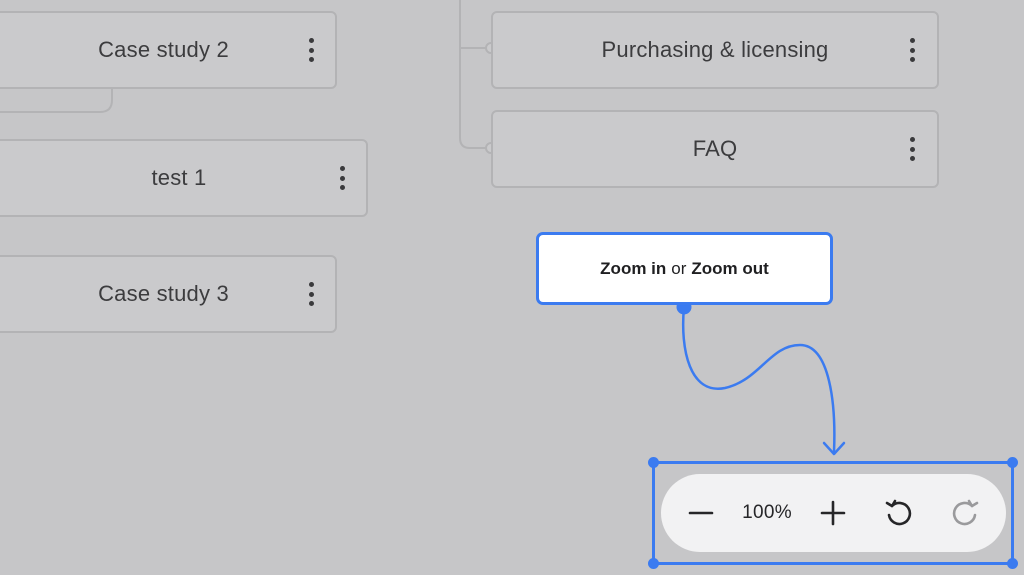 This screenshot has height=575, width=1024. What do you see at coordinates (1012, 462) in the screenshot?
I see `frame-handle-top-right` at bounding box center [1012, 462].